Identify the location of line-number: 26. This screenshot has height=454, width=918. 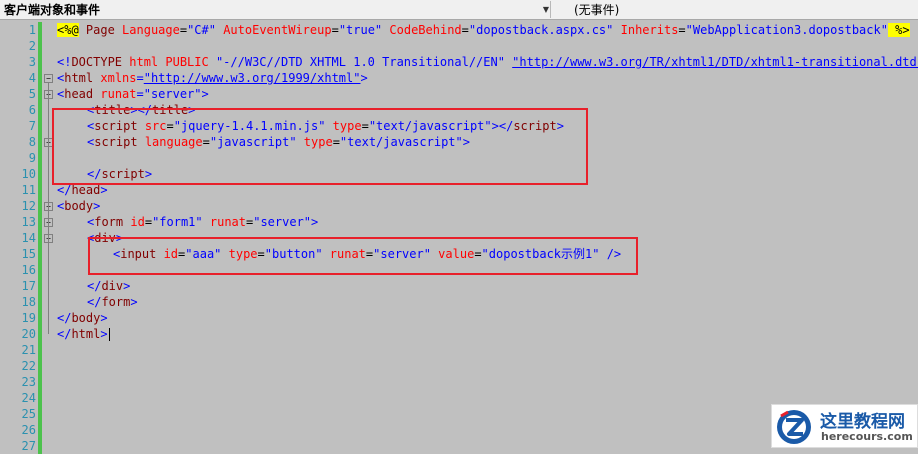
(28, 430).